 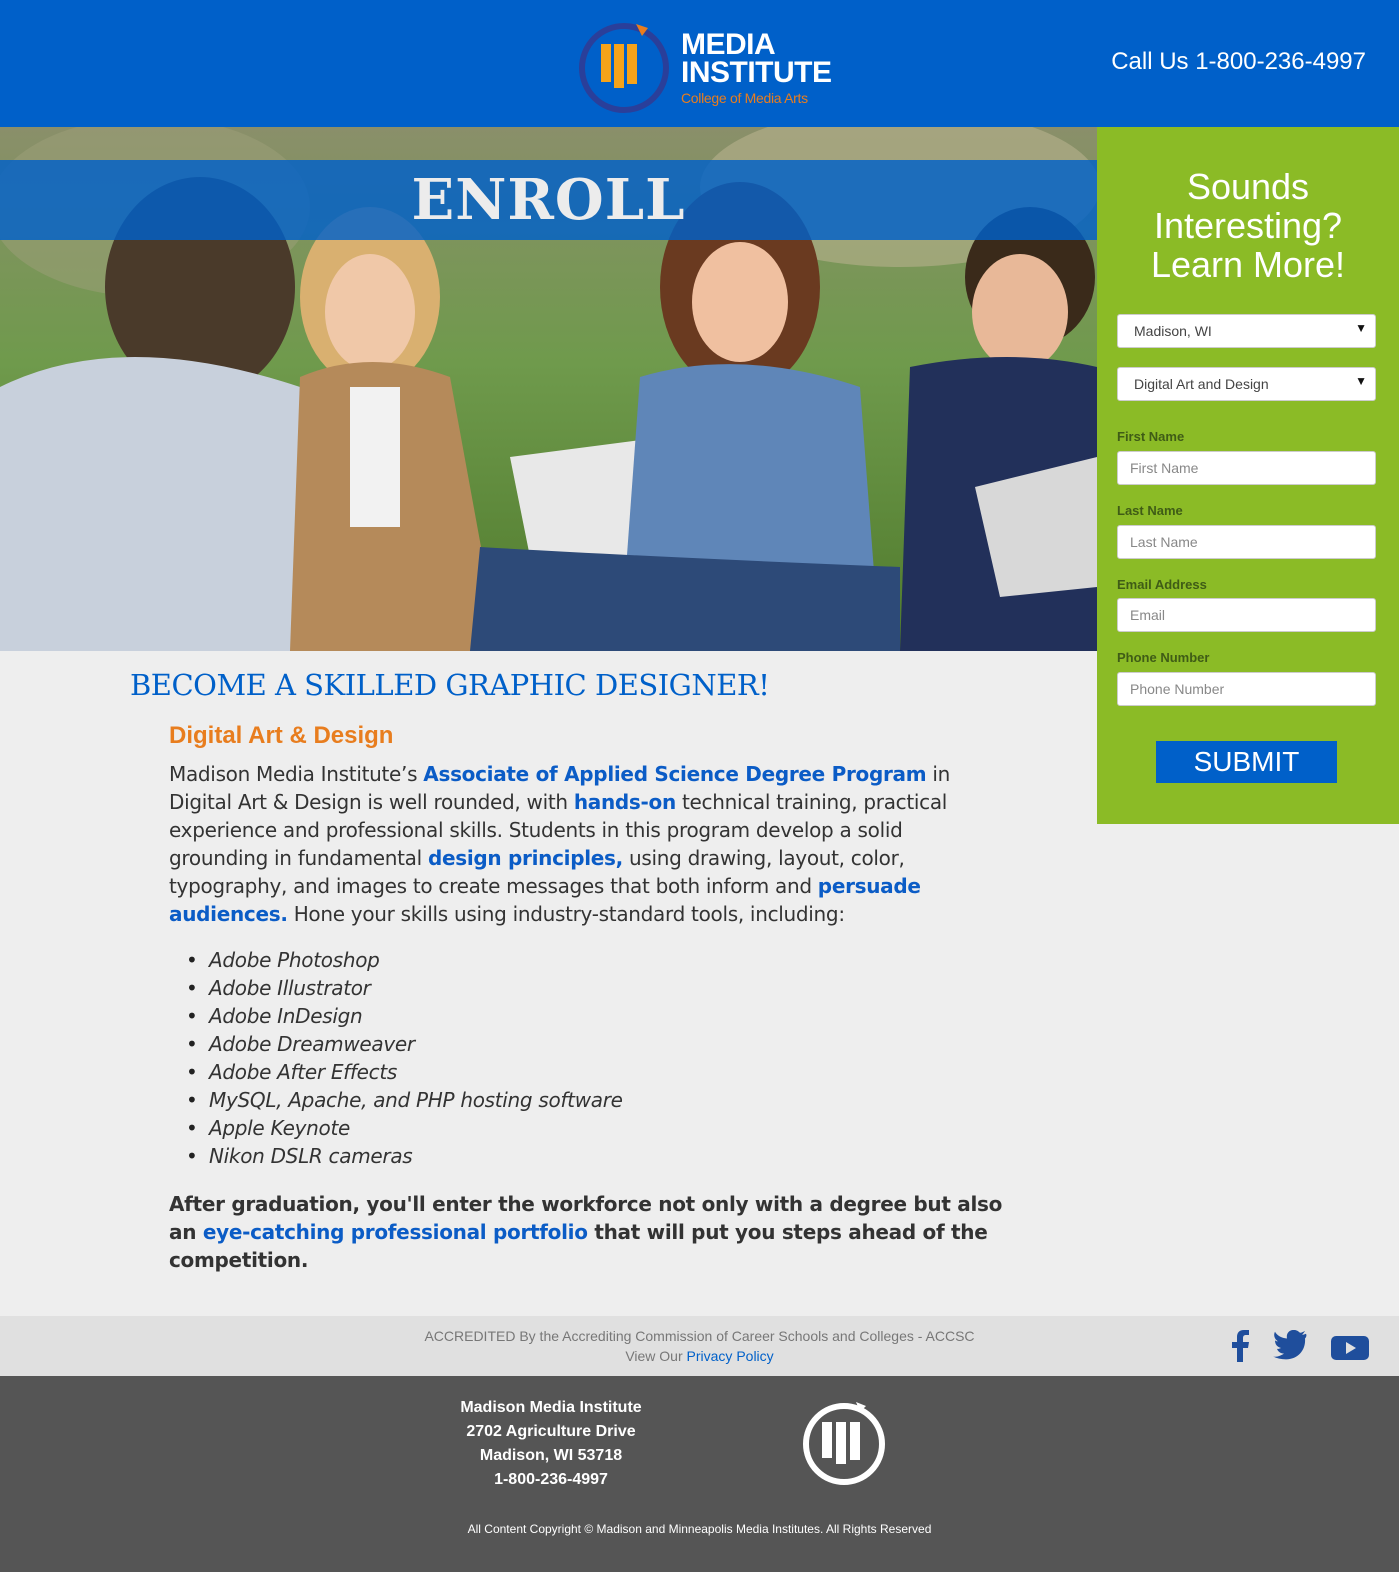 What do you see at coordinates (1163, 657) in the screenshot?
I see `phone-label: Phone Number` at bounding box center [1163, 657].